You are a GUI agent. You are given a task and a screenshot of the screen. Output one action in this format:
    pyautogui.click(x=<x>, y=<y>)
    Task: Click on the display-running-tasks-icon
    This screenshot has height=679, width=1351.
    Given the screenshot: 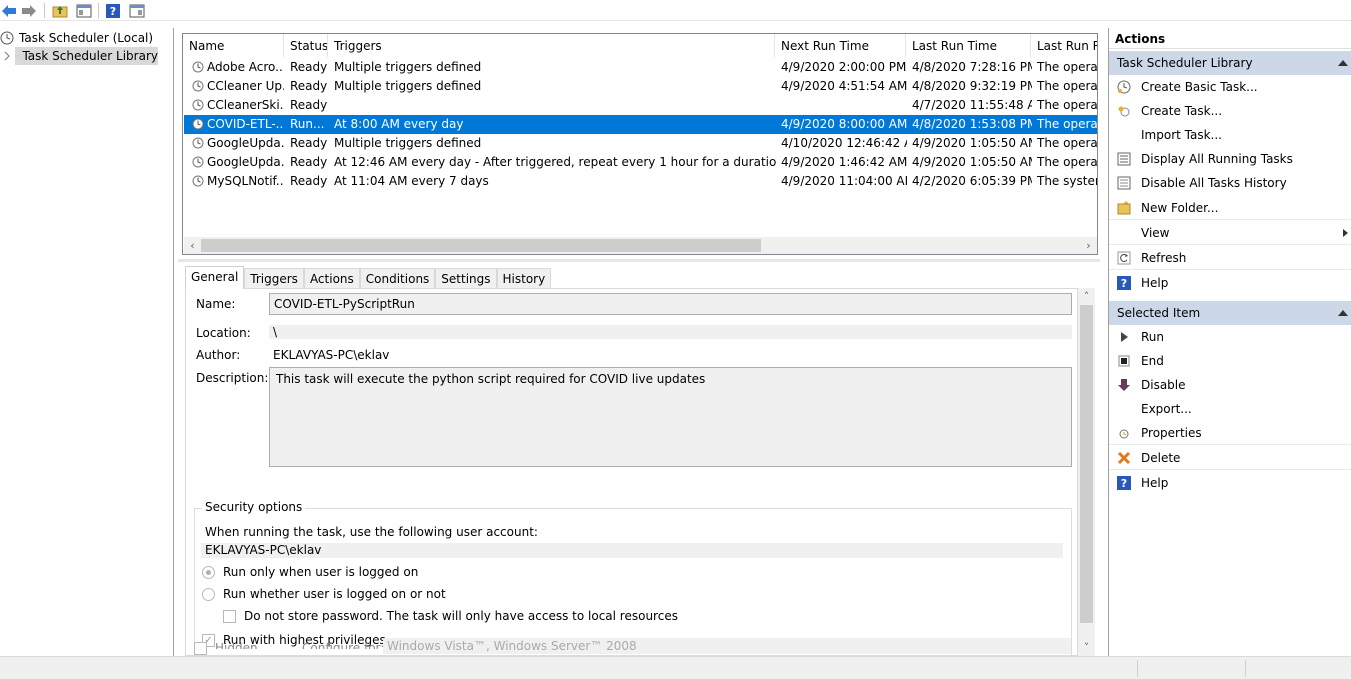 What is the action you would take?
    pyautogui.click(x=1124, y=159)
    